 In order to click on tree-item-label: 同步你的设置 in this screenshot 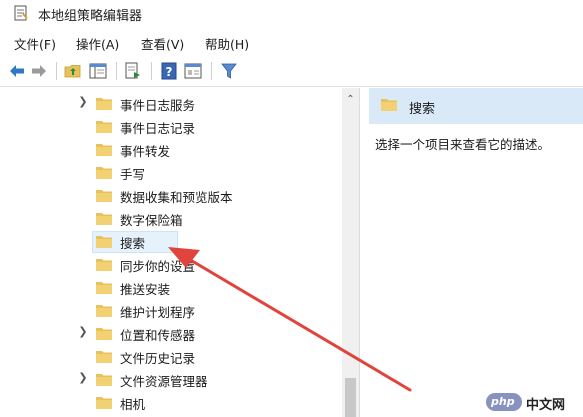, I will do `click(158, 266)`.